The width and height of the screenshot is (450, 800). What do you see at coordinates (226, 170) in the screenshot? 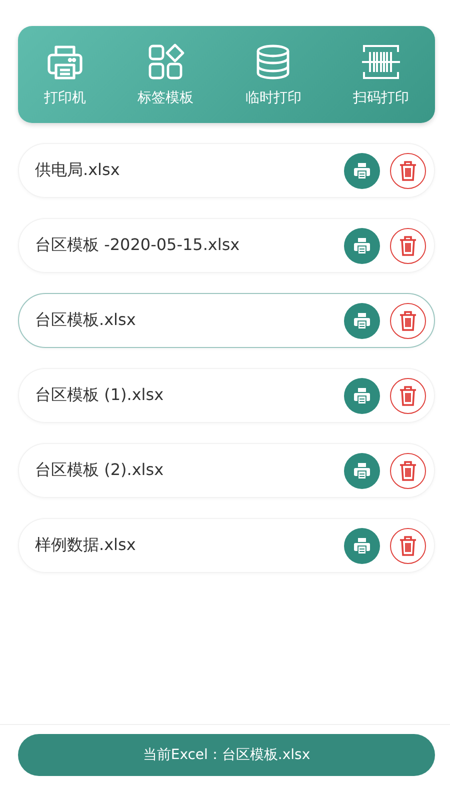
I see `file-item: 供电局.xlsx` at bounding box center [226, 170].